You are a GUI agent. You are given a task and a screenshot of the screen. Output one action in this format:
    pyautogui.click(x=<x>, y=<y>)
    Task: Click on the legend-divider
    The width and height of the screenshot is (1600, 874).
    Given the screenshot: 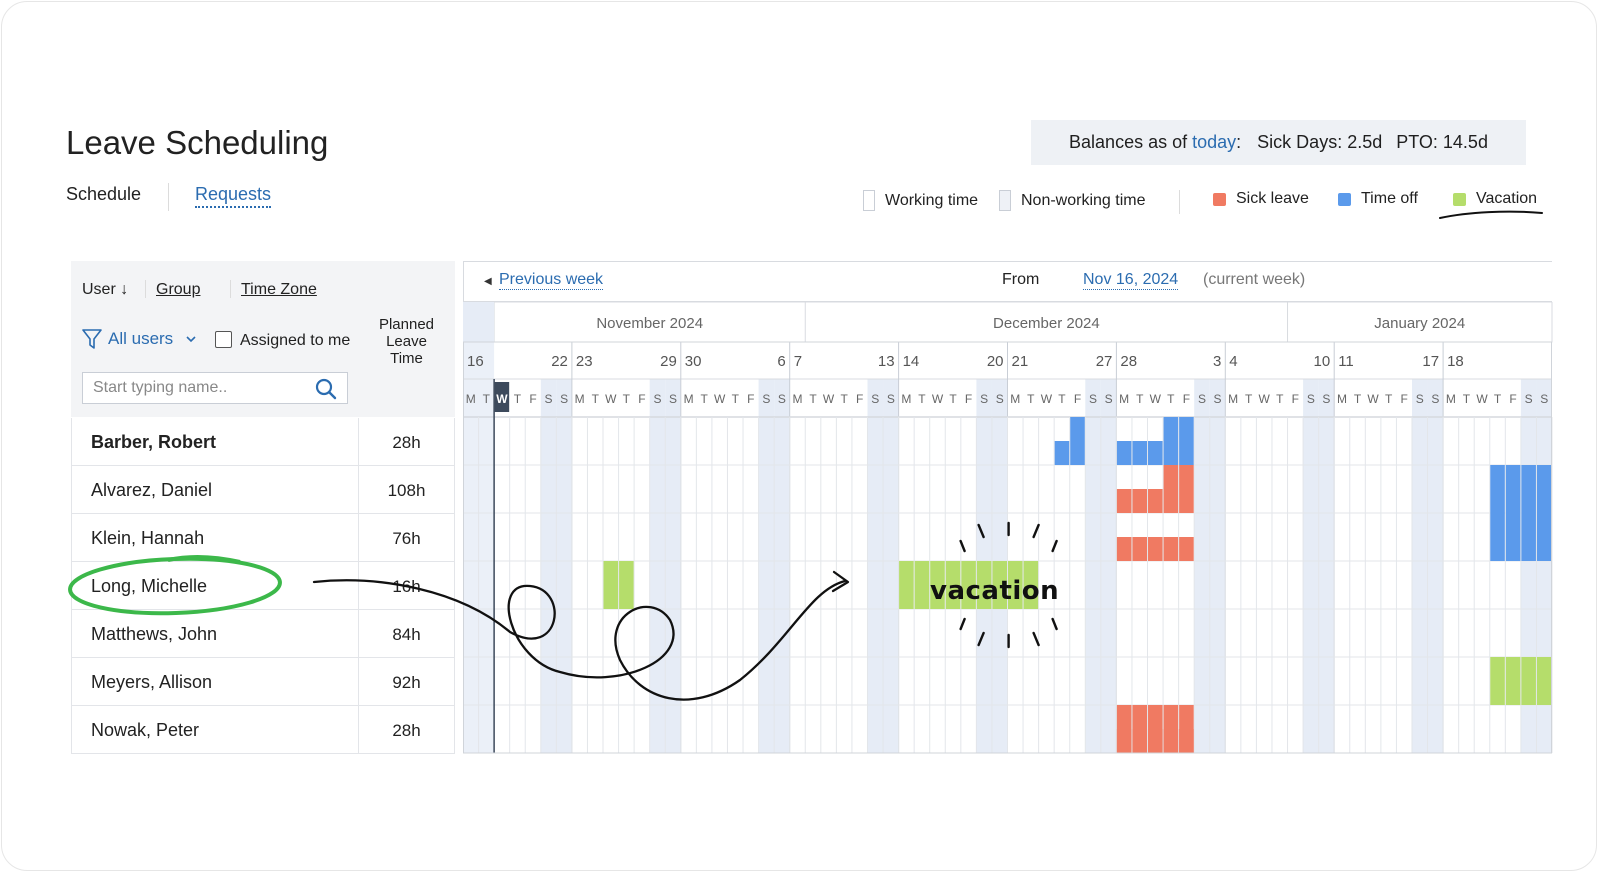 What is the action you would take?
    pyautogui.click(x=1179, y=202)
    